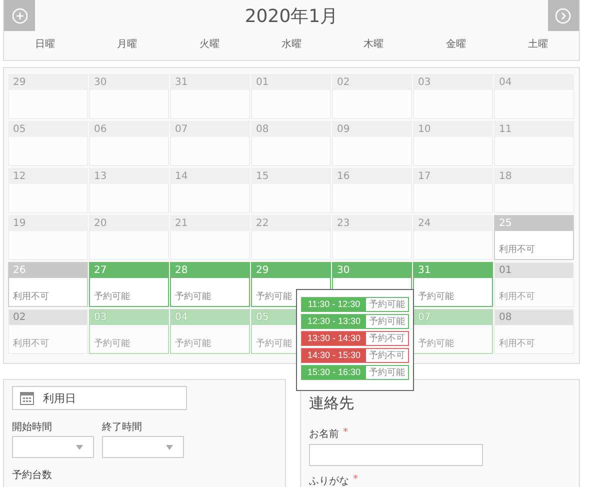  Describe the element at coordinates (129, 129) in the screenshot. I see `day-number: 06` at that location.